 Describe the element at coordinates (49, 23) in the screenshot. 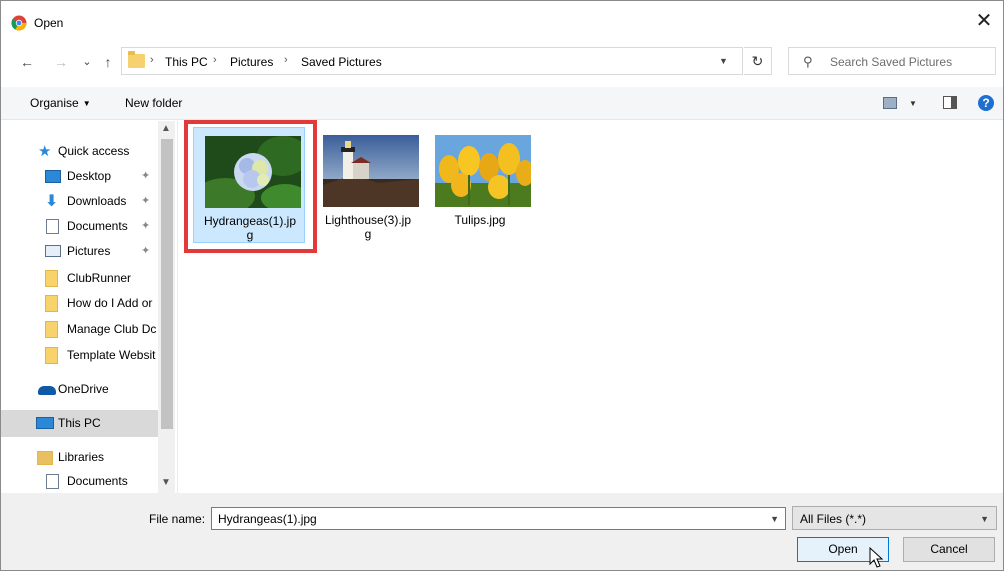

I see `window-title: Open` at that location.